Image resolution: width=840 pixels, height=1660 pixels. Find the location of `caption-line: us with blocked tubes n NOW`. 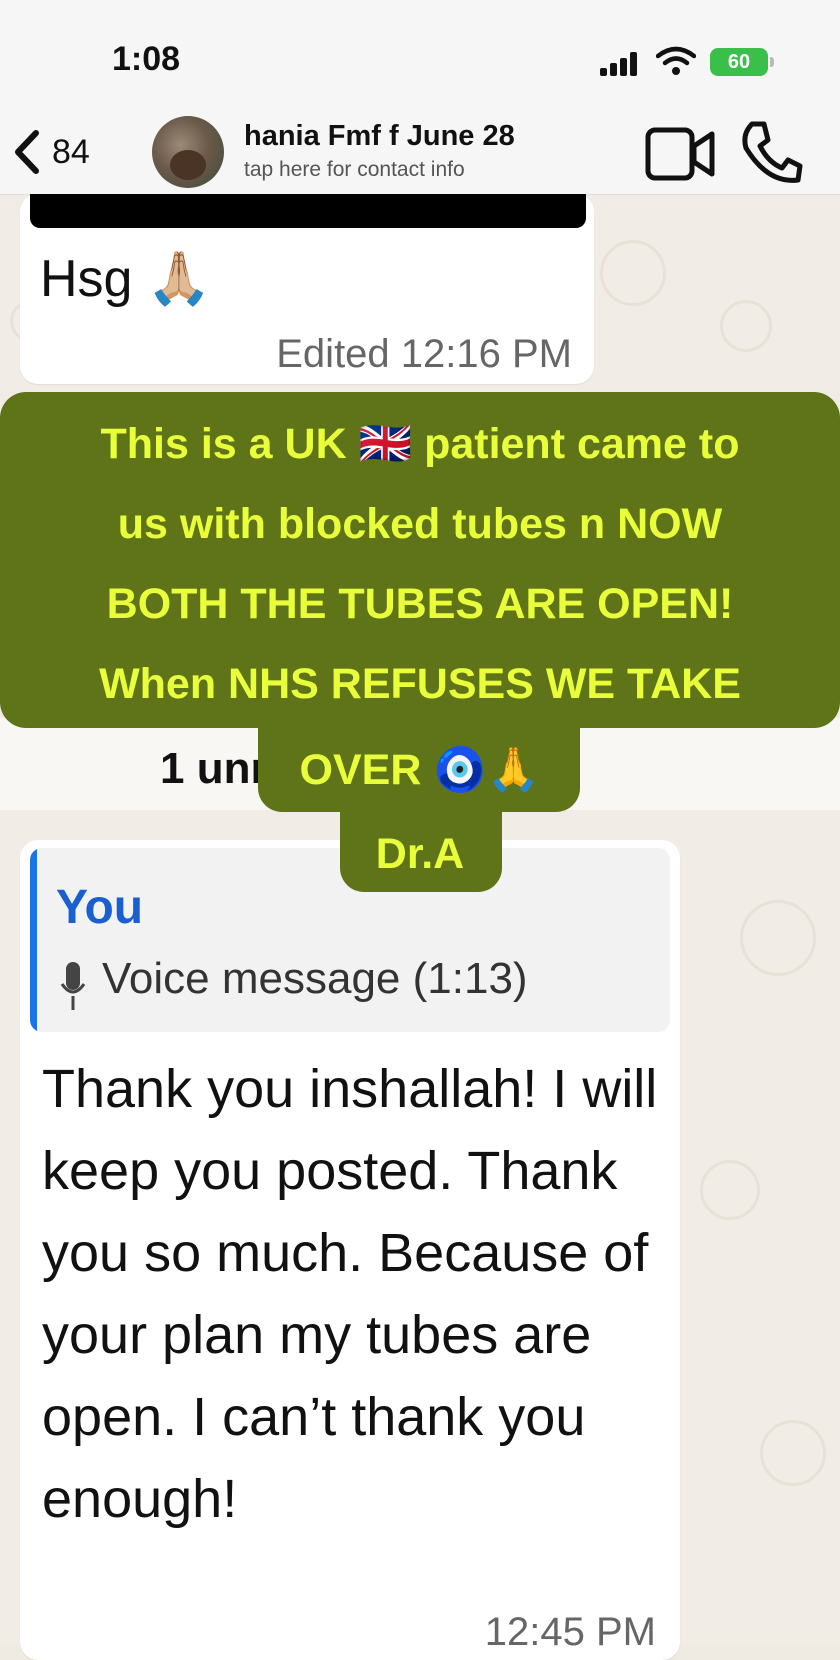

caption-line: us with blocked tubes n NOW is located at coordinates (420, 524).